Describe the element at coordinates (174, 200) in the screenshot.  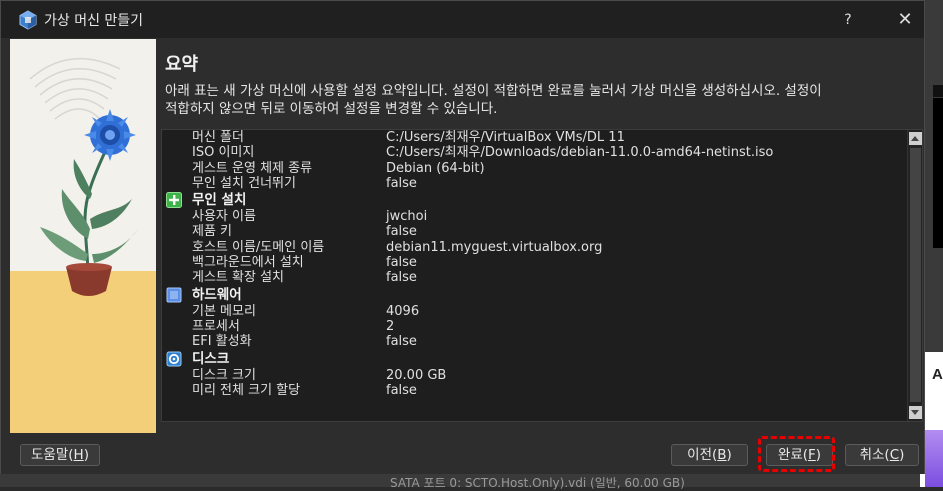
I see `add-install-icon` at that location.